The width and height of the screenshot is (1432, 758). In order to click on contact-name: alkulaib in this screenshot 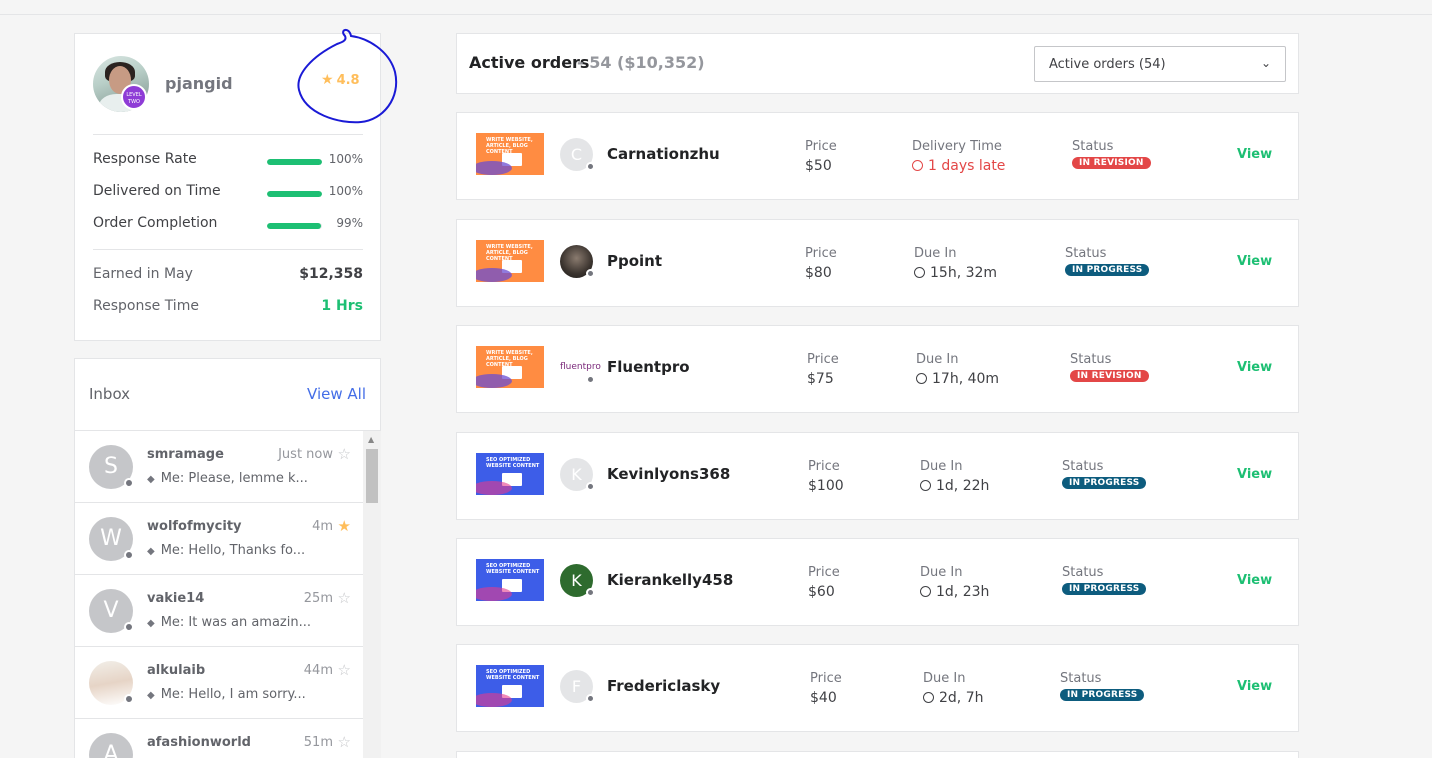, I will do `click(176, 670)`.